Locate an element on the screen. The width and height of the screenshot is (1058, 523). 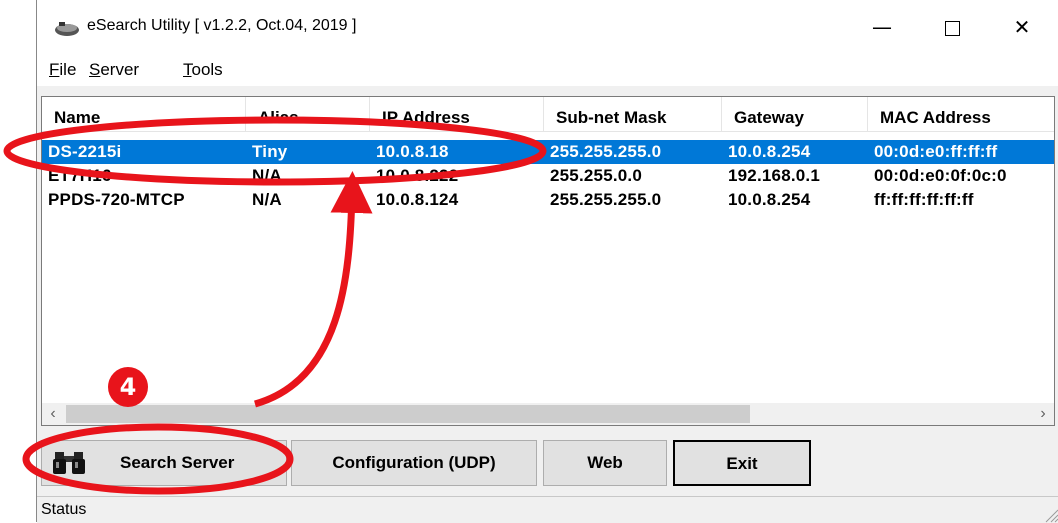
web-button: Web is located at coordinates (605, 463).